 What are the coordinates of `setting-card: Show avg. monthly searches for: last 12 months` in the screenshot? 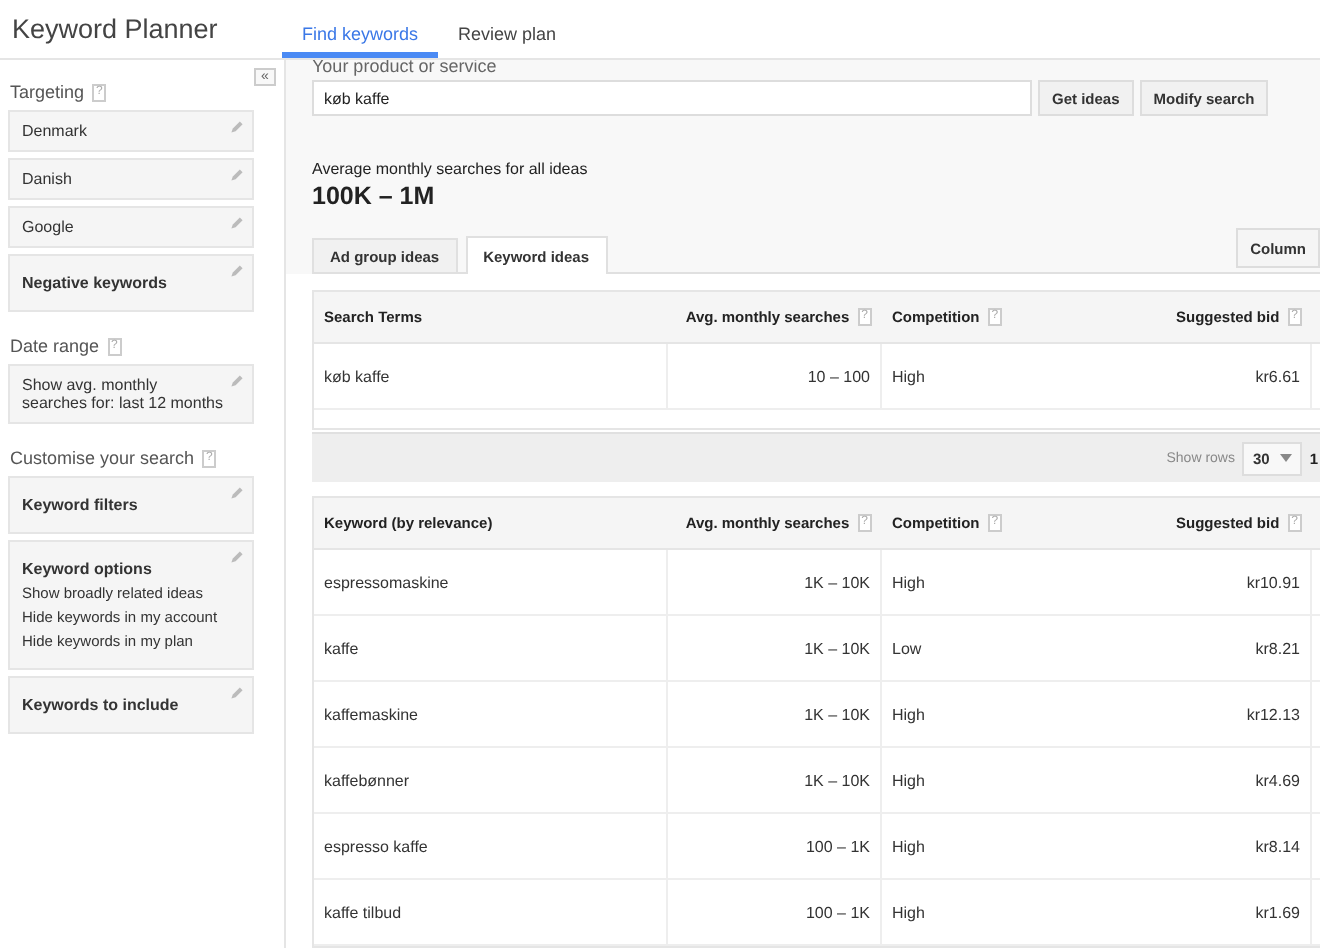 It's located at (131, 394).